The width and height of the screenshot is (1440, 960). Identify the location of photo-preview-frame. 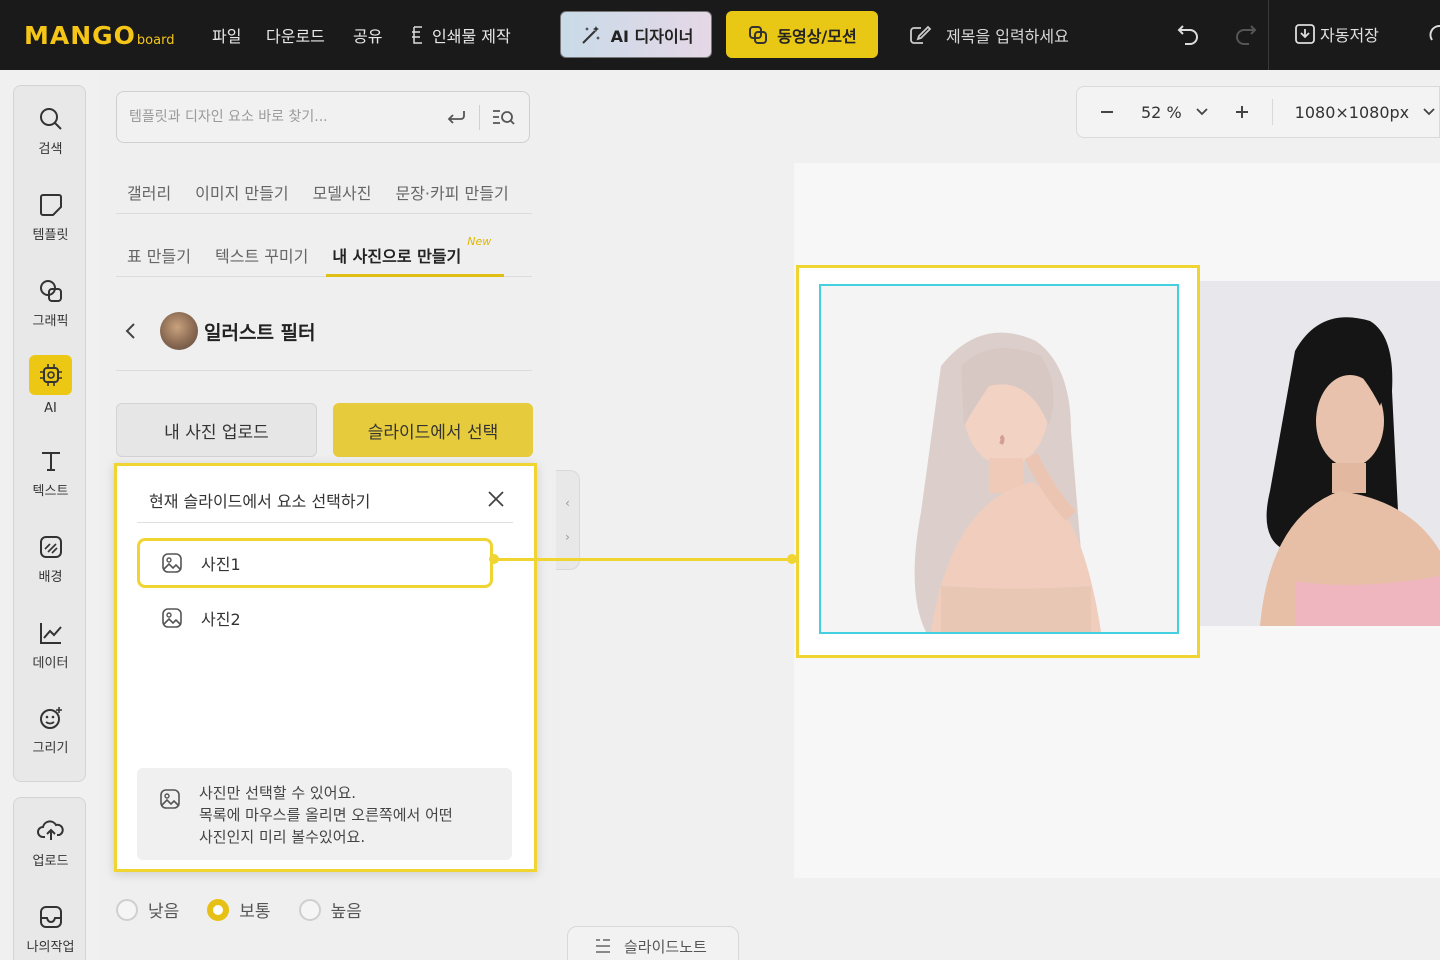
(998, 461).